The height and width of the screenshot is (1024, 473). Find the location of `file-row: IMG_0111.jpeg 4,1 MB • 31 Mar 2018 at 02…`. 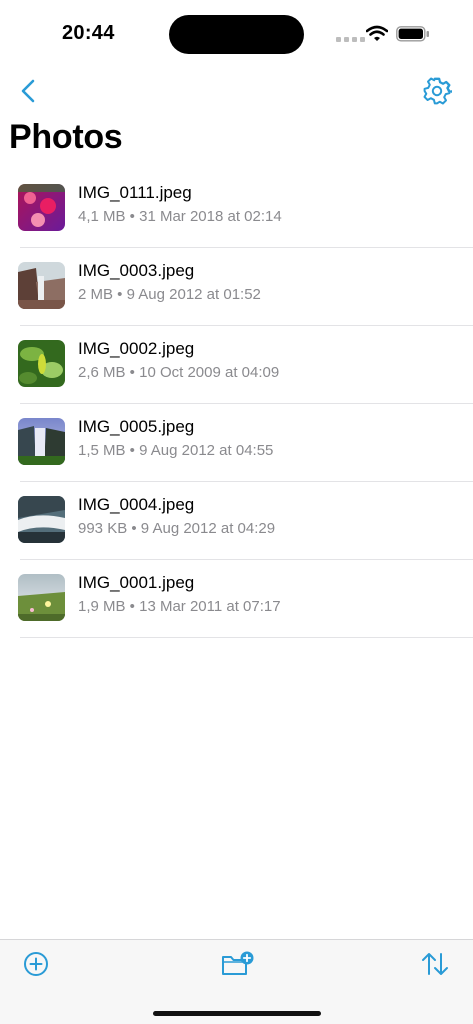

file-row: IMG_0111.jpeg 4,1 MB • 31 Mar 2018 at 02… is located at coordinates (236, 209).